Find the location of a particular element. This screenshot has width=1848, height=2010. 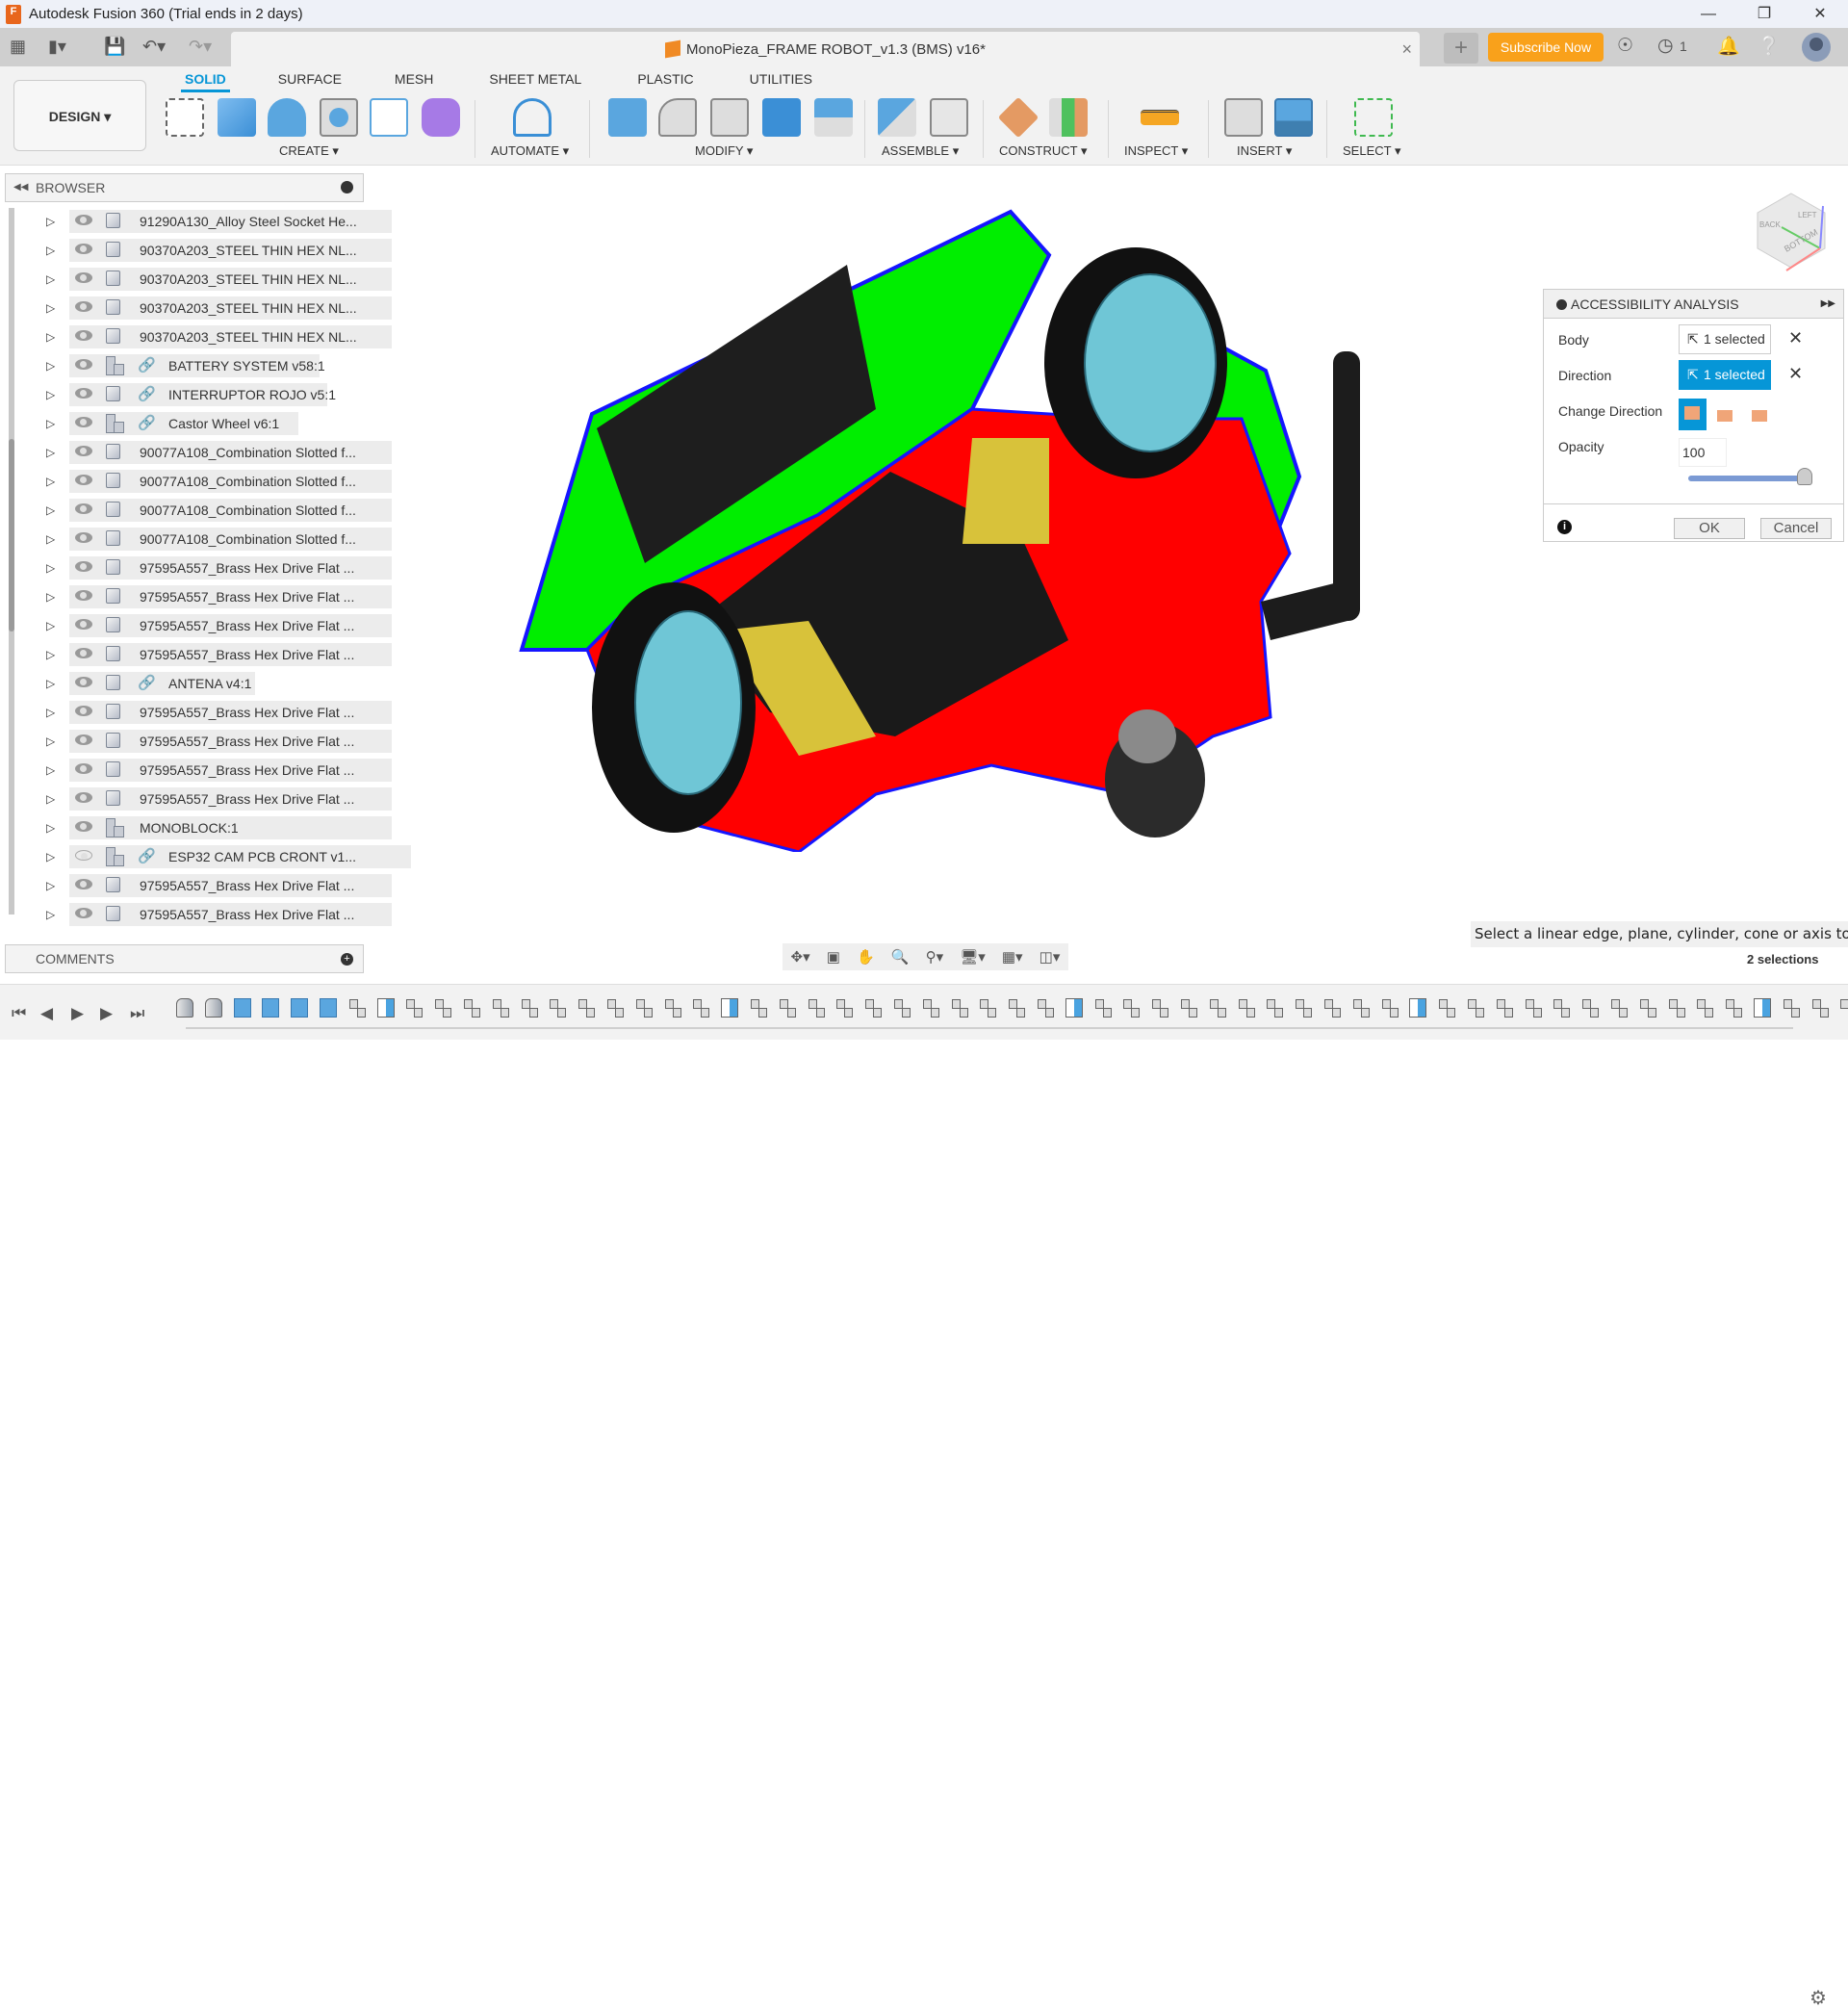

construct-menu: CONSTRUCT ▾ is located at coordinates (1043, 151).